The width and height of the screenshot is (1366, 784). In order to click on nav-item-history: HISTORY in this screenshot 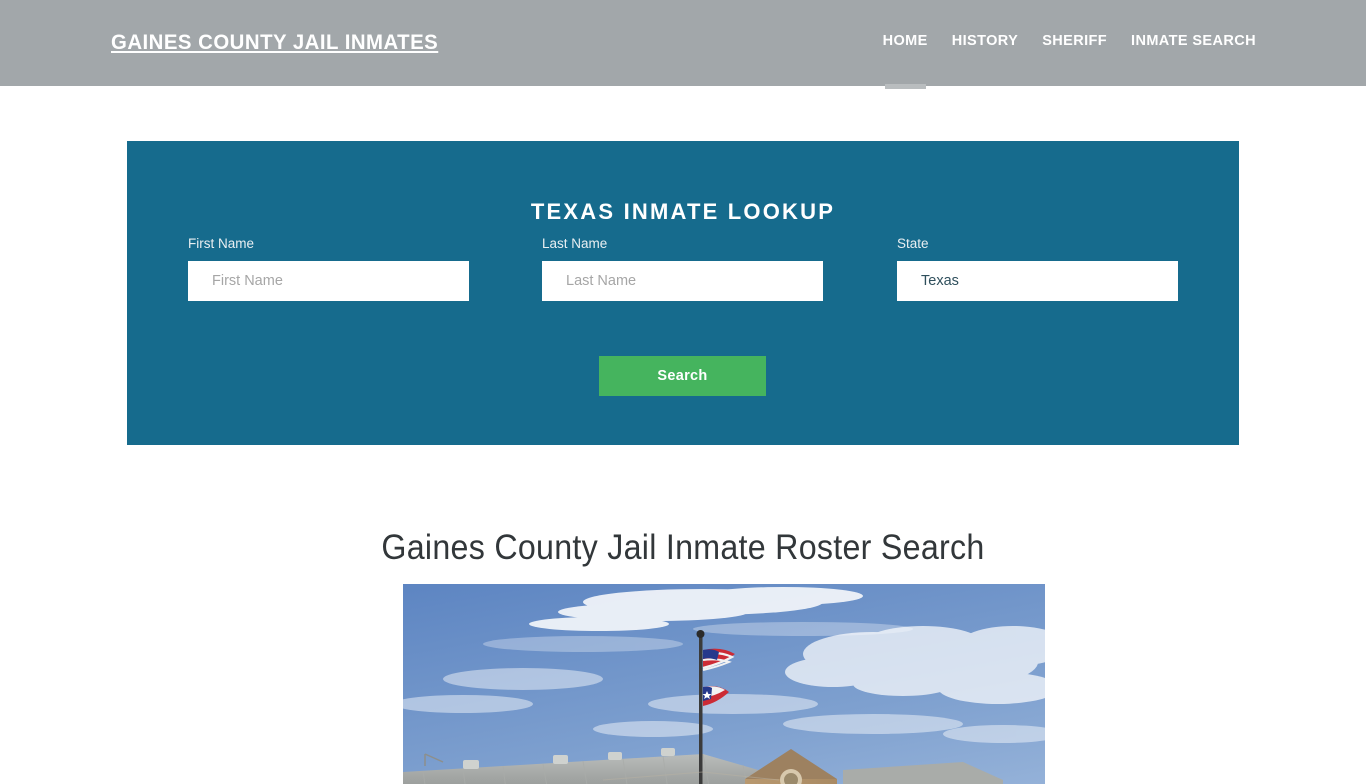, I will do `click(985, 43)`.